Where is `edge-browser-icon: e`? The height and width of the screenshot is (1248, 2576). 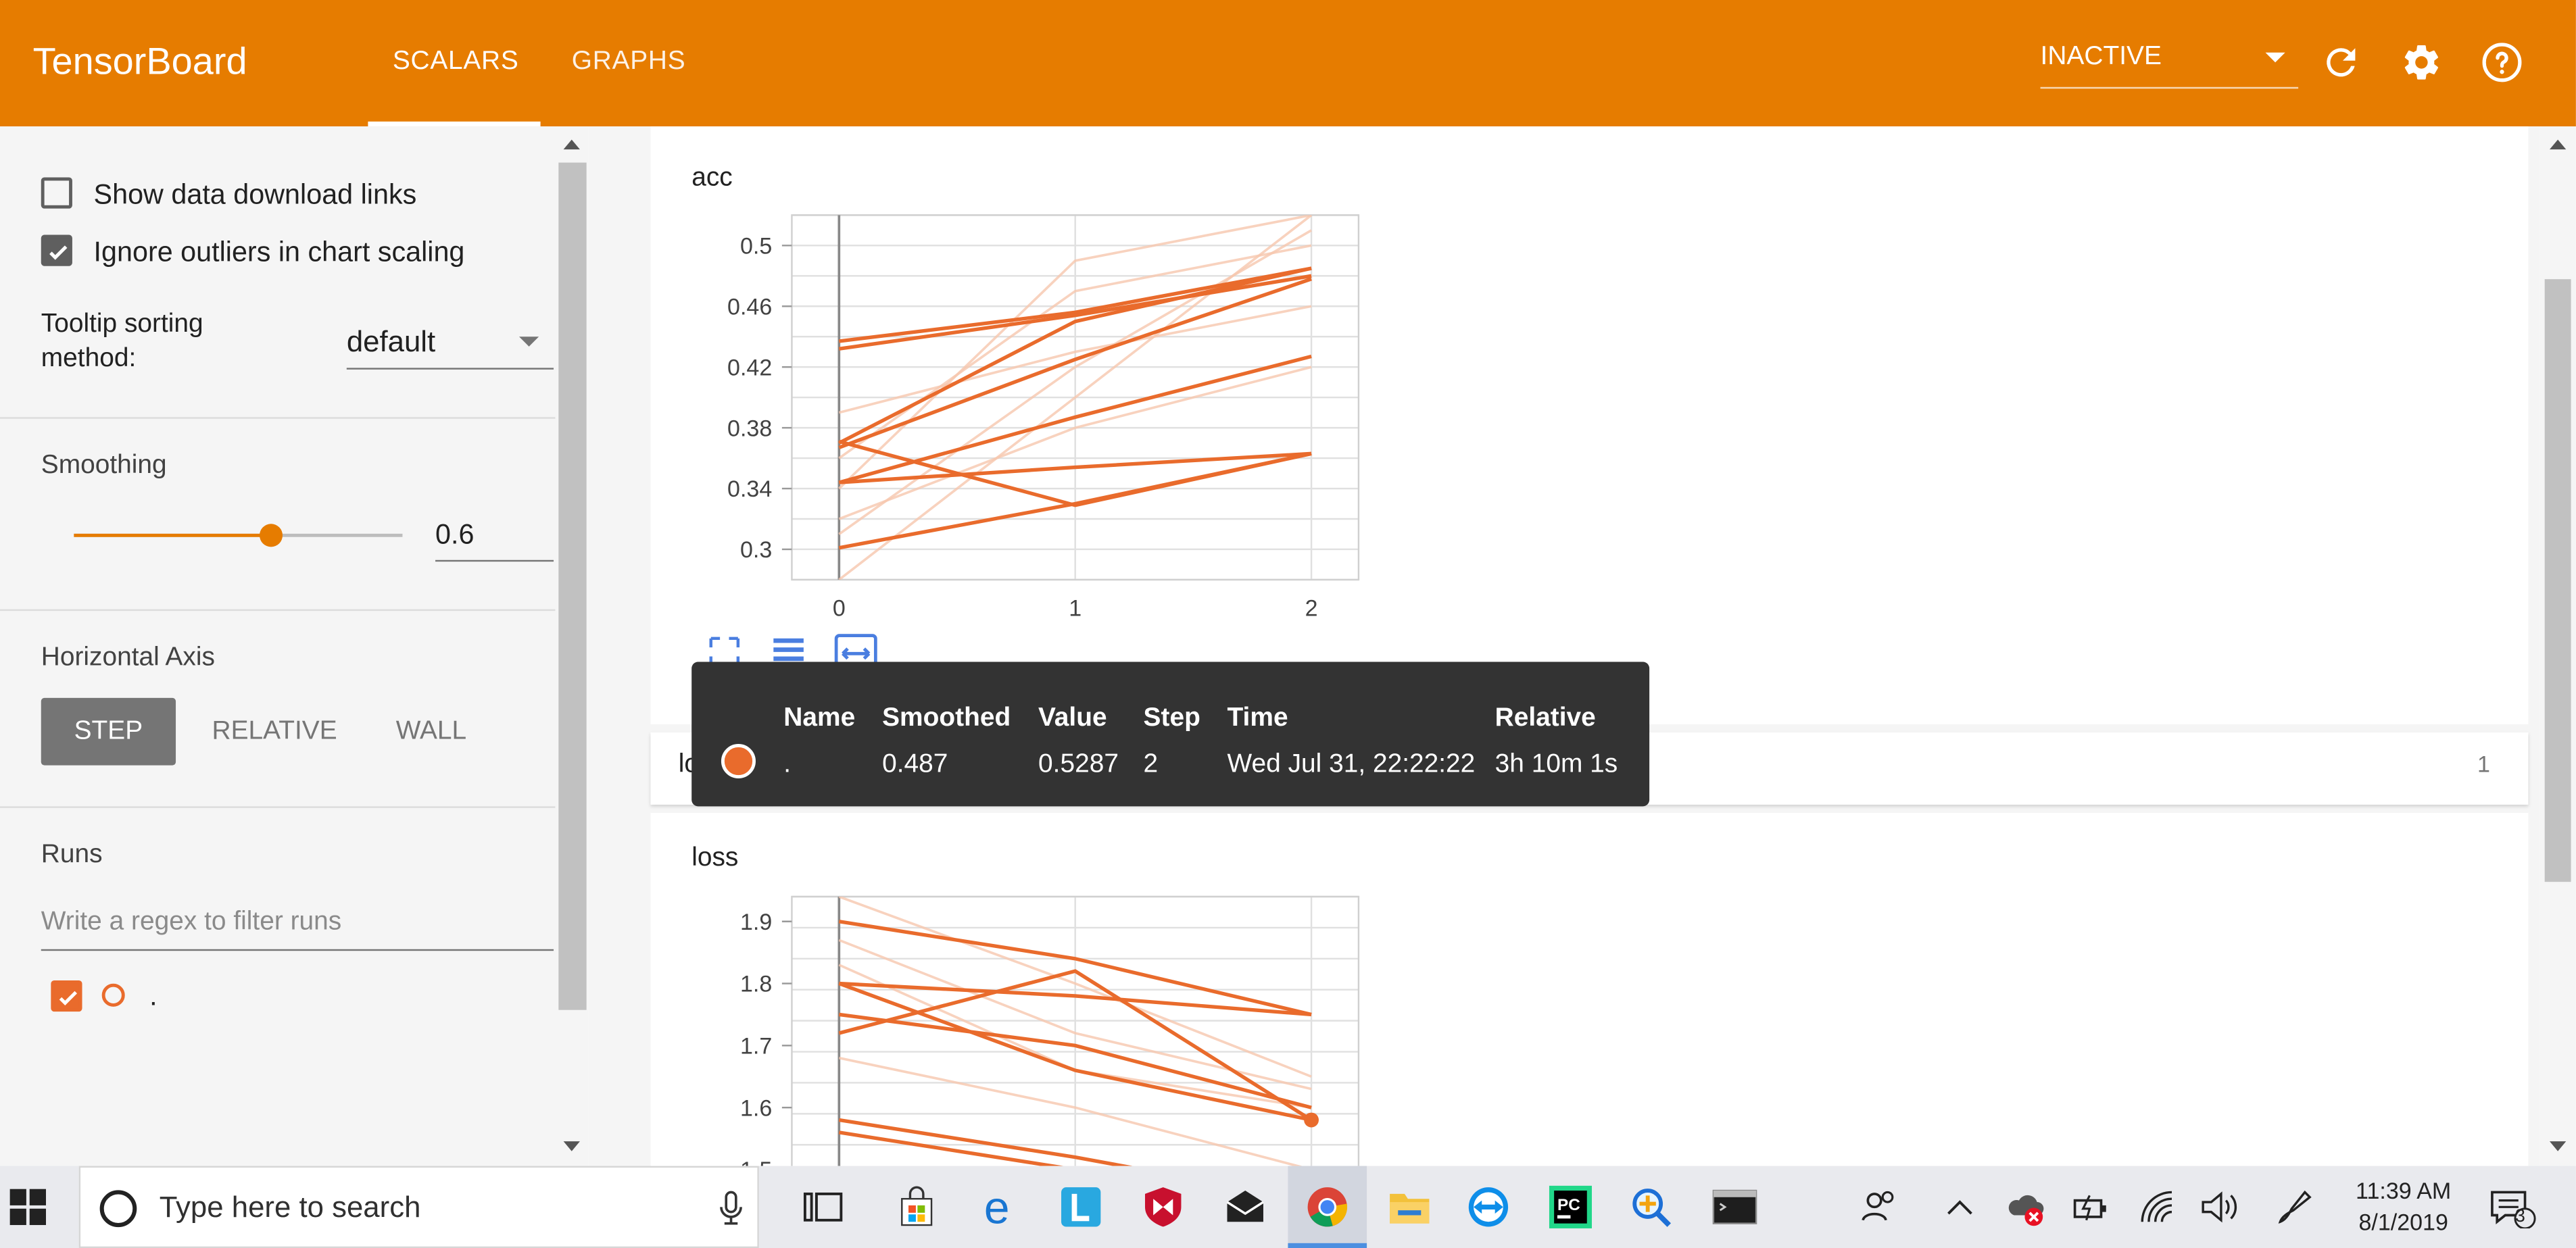 edge-browser-icon: e is located at coordinates (1001, 1207).